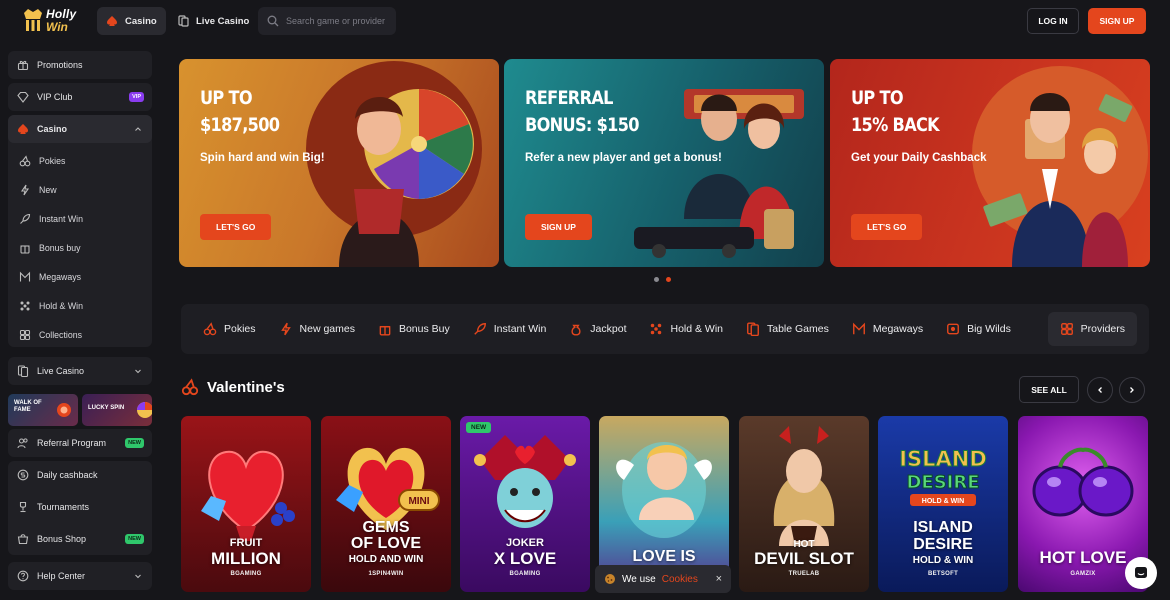  I want to click on tile-walk-of-fame: WALK OF FAME, so click(43, 410).